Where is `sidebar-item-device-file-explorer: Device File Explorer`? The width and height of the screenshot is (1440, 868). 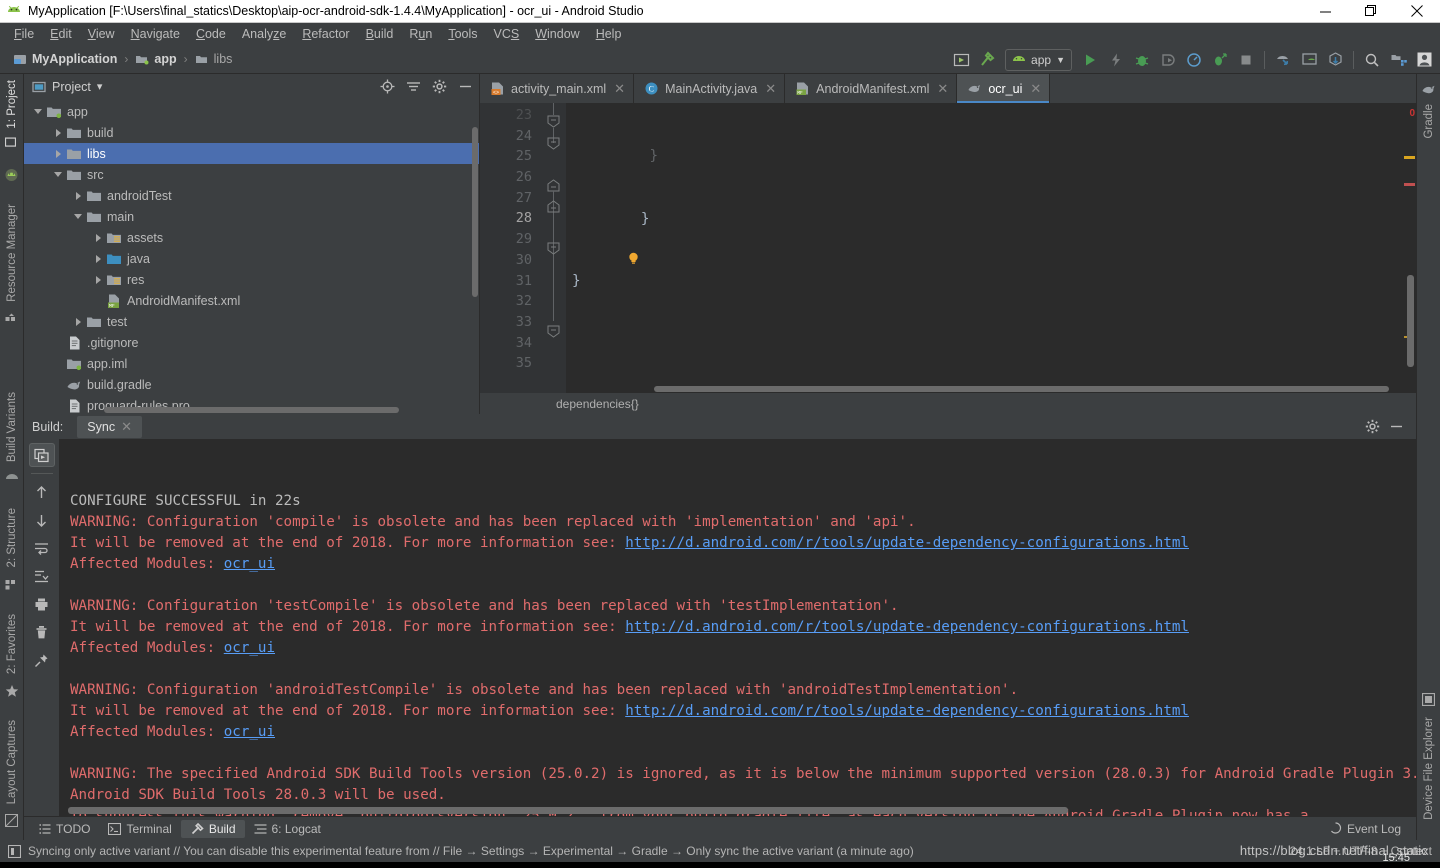
sidebar-item-device-file-explorer: Device File Explorer is located at coordinates (1429, 768).